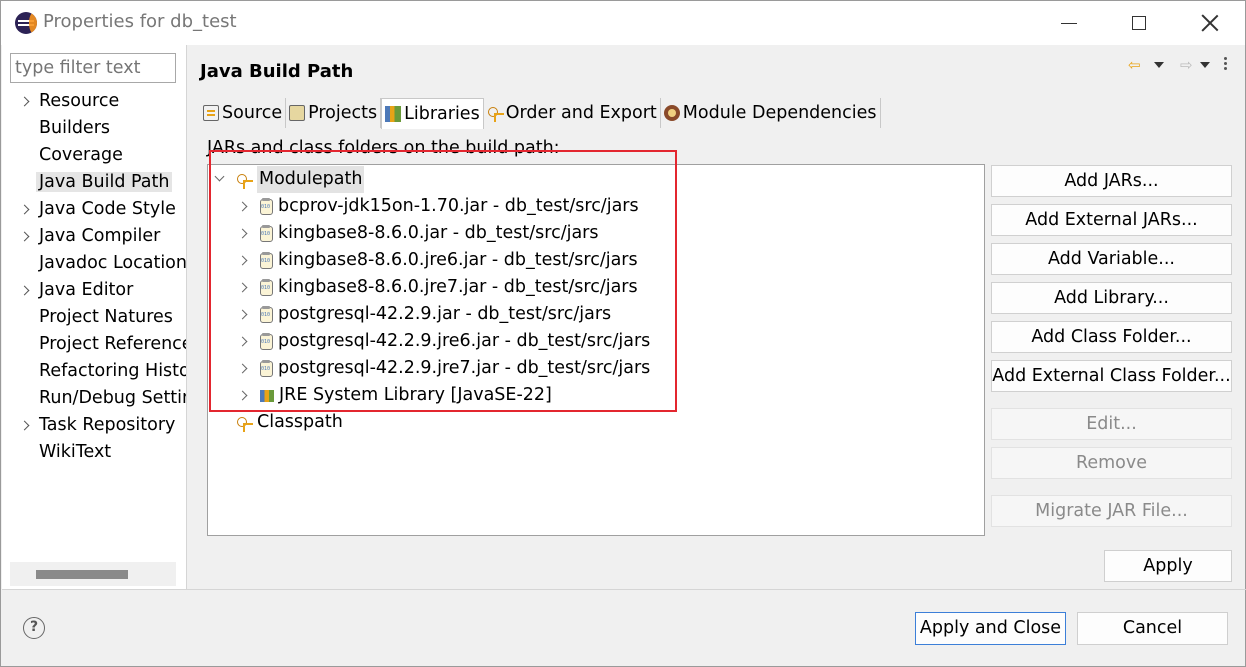  Describe the element at coordinates (107, 209) in the screenshot. I see `sidebar-item-label: Java Code Style` at that location.